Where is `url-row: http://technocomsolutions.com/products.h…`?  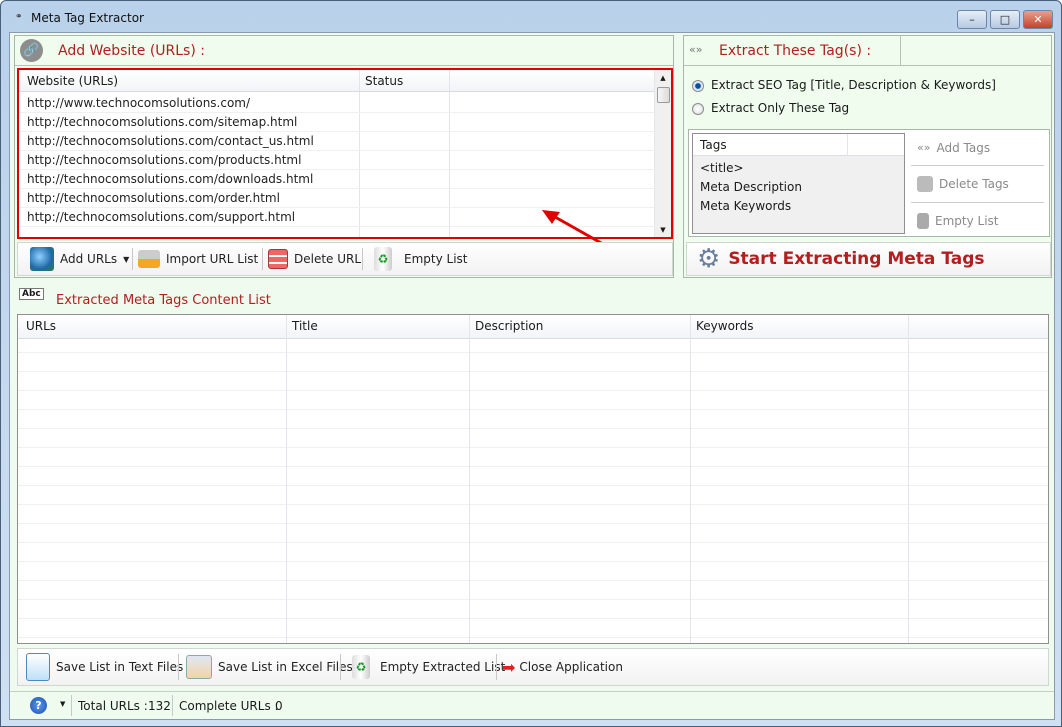
url-row: http://technocomsolutions.com/products.h… is located at coordinates (336, 160).